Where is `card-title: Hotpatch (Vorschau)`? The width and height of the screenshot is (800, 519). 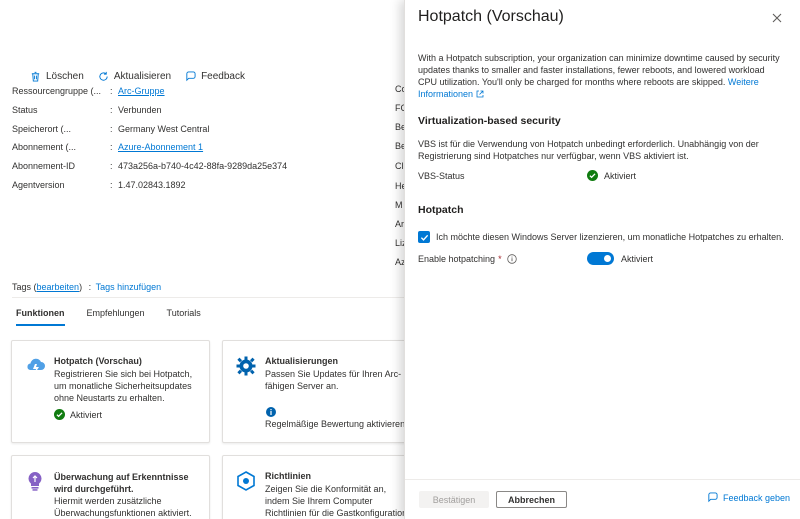
card-title: Hotpatch (Vorschau) is located at coordinates (98, 361).